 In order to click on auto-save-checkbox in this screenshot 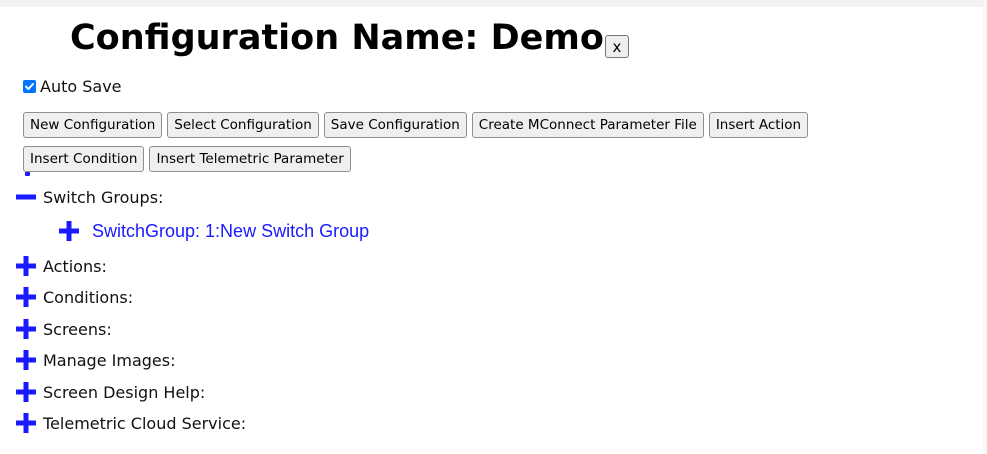, I will do `click(29, 86)`.